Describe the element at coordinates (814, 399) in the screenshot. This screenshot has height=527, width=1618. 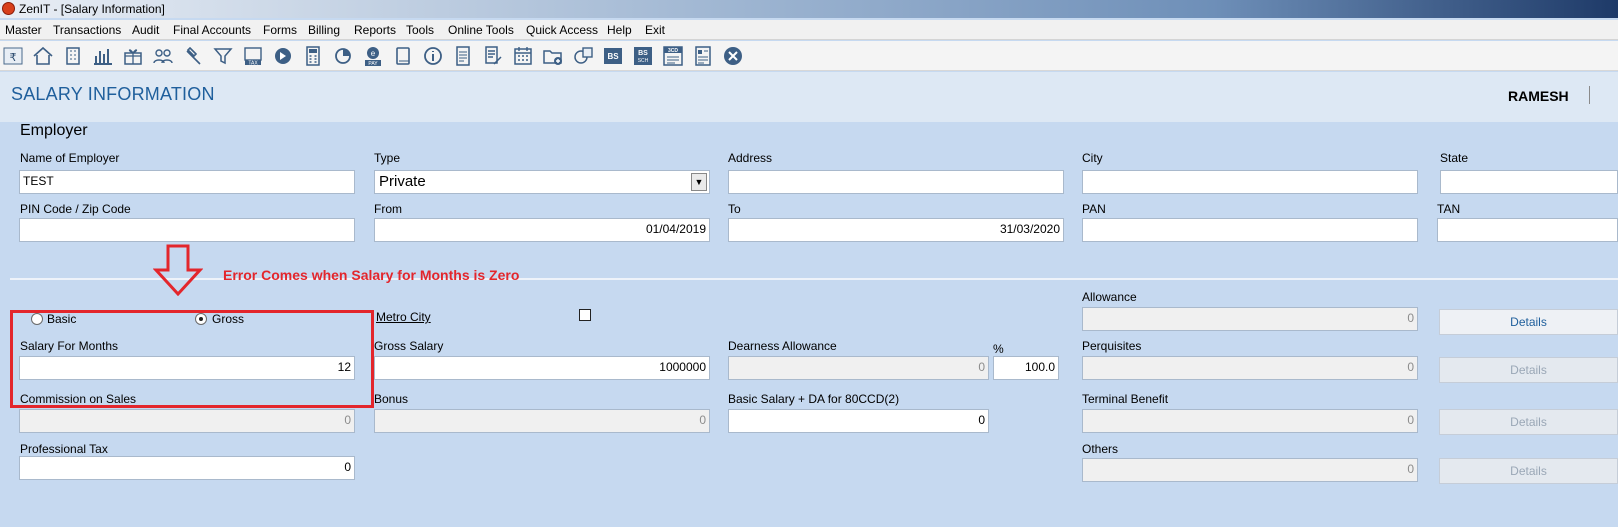
I see `basic-da-80ccd-label: Basic Salary + DA for 80CCD(2)` at that location.